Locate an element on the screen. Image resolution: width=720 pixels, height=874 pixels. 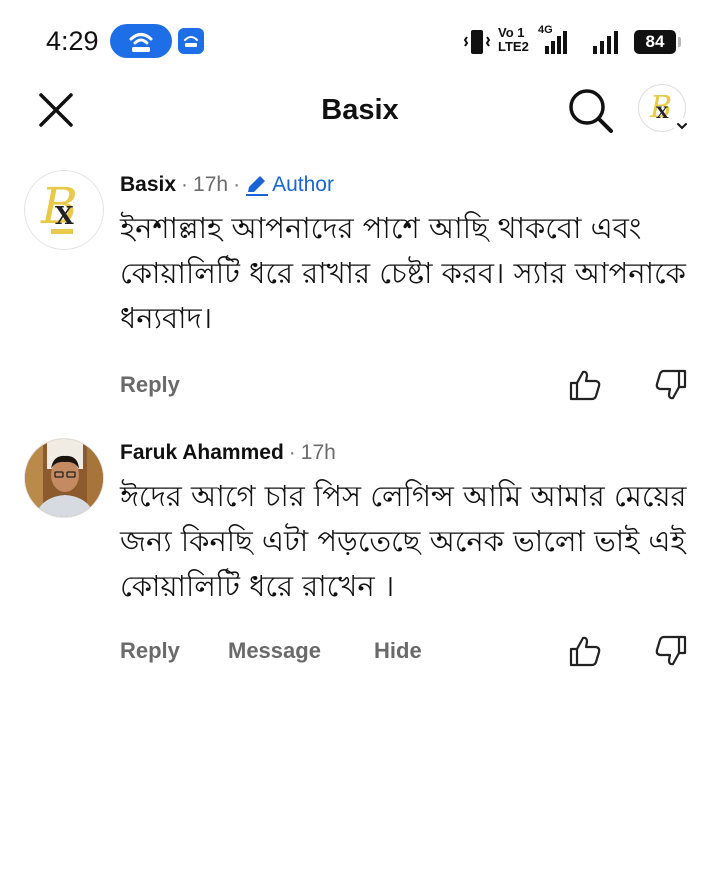
brand-logo-icon: B X is located at coordinates (59, 206).